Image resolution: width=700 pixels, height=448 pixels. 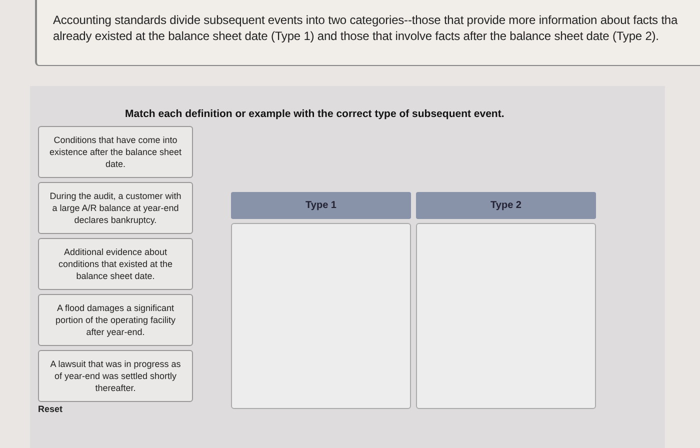 What do you see at coordinates (115, 376) in the screenshot?
I see `draggable-card: A lawsuit that was in progress as of year-end was settled shortly thereafter.` at bounding box center [115, 376].